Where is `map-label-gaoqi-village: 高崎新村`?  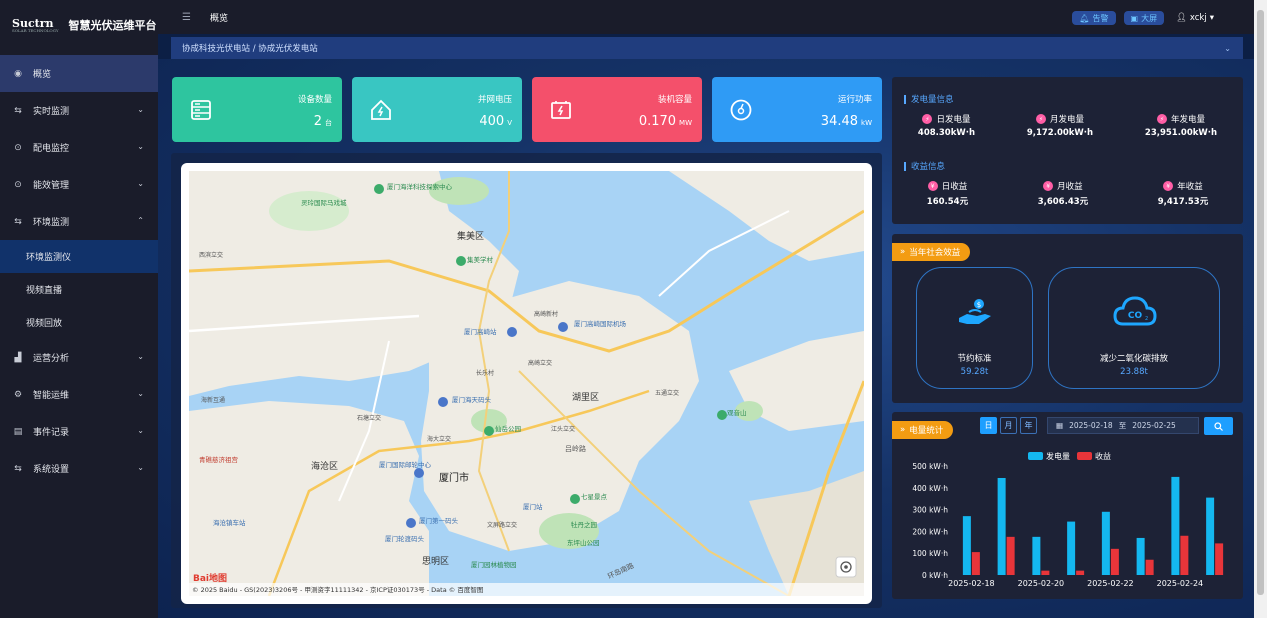
map-label-gaoqi-village: 高崎新村 is located at coordinates (546, 314).